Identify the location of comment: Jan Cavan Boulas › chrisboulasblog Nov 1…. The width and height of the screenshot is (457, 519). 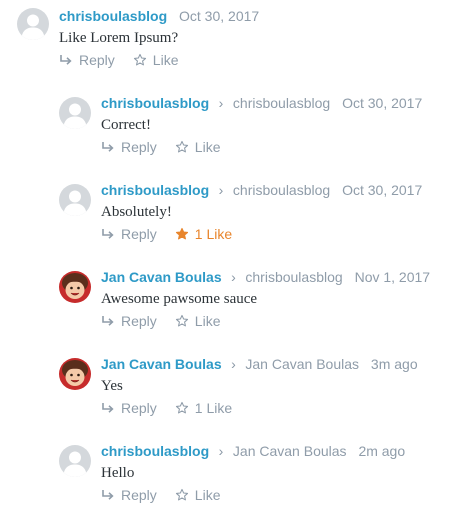
(228, 296).